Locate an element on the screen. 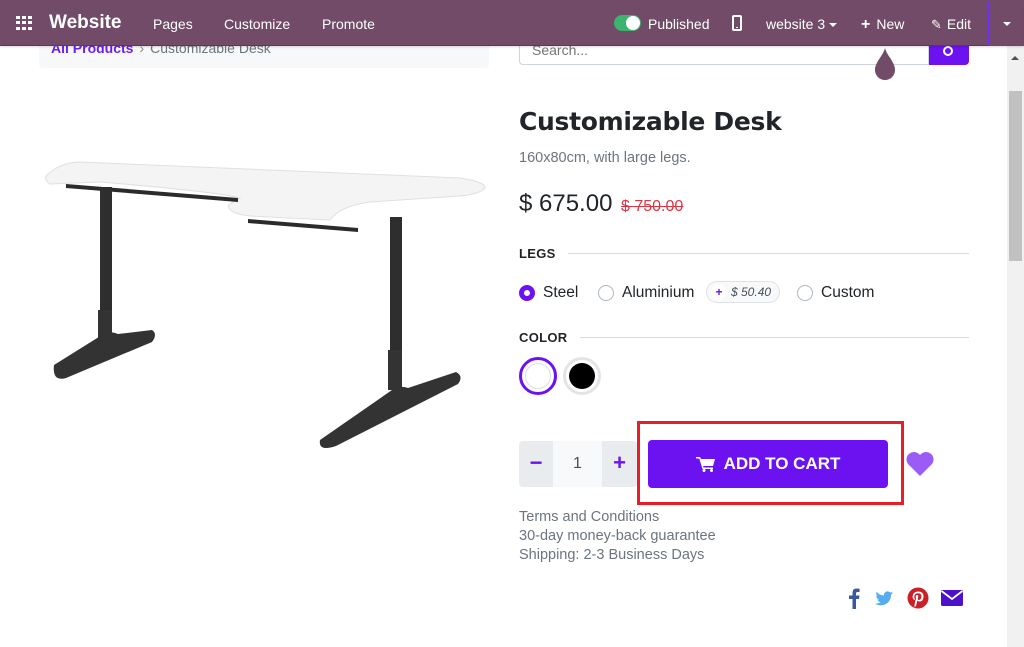 The image size is (1024, 647). nav-promote: Promote is located at coordinates (348, 24).